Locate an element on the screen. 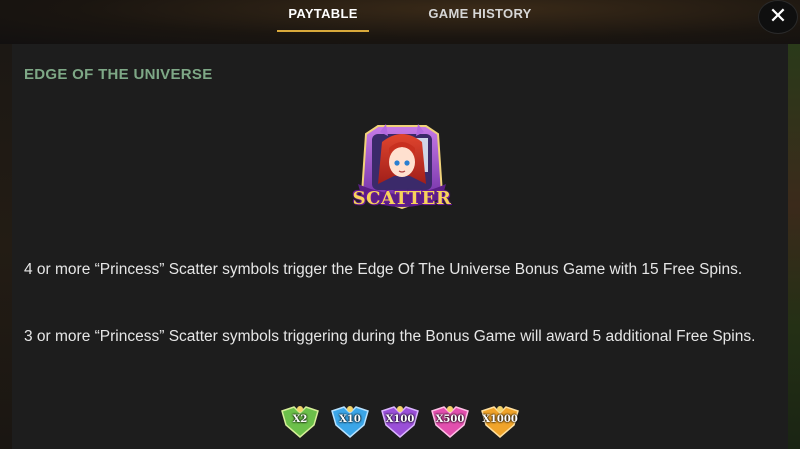 Image resolution: width=800 pixels, height=449 pixels. multiplier-badge: X500 is located at coordinates (450, 421).